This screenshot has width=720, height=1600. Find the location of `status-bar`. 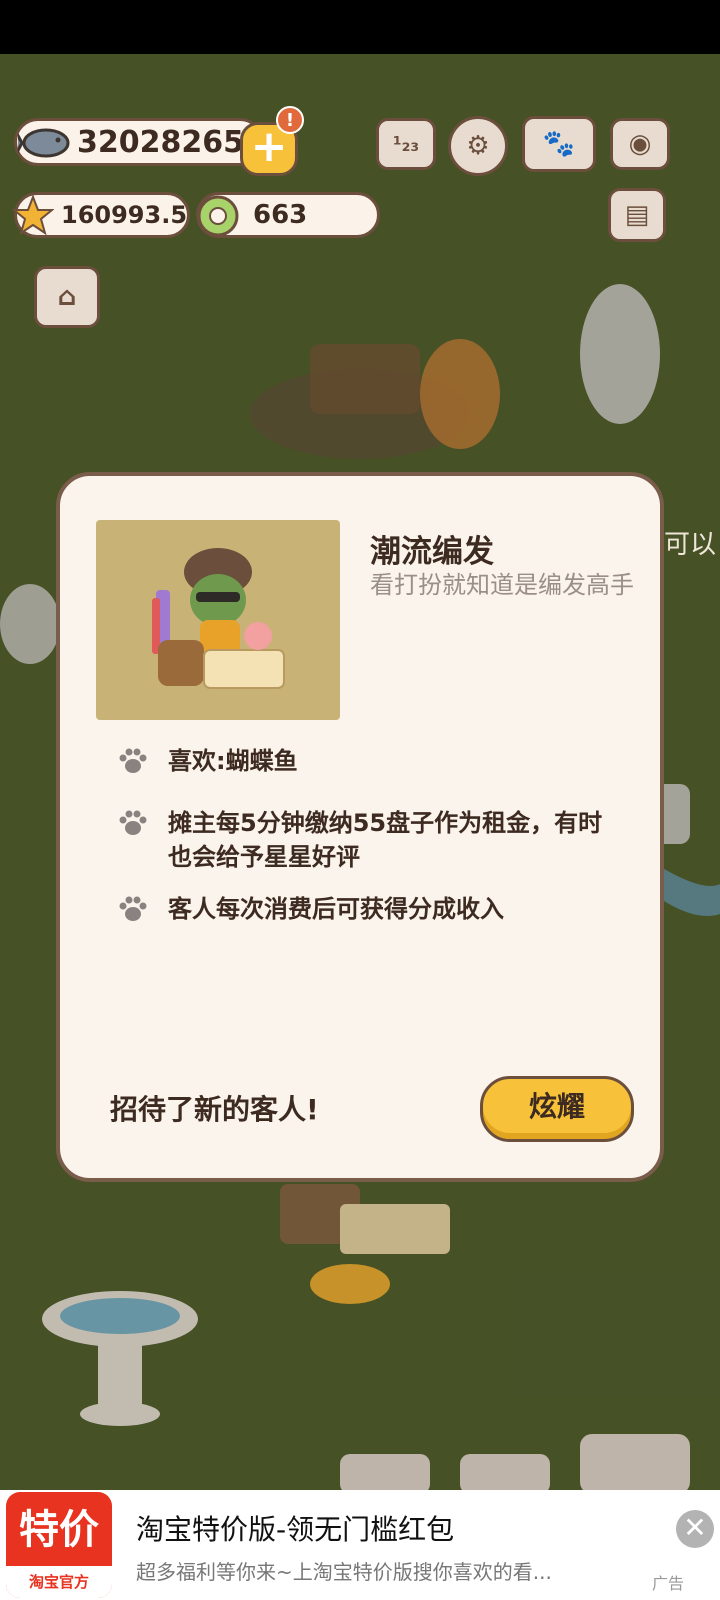

status-bar is located at coordinates (360, 27).